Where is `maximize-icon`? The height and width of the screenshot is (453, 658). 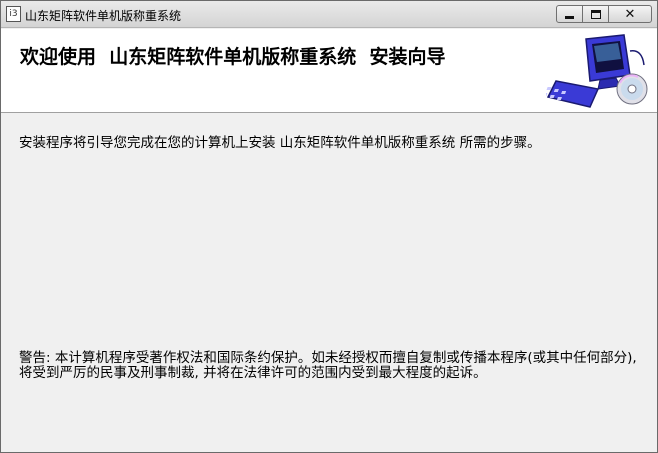
maximize-icon is located at coordinates (595, 14).